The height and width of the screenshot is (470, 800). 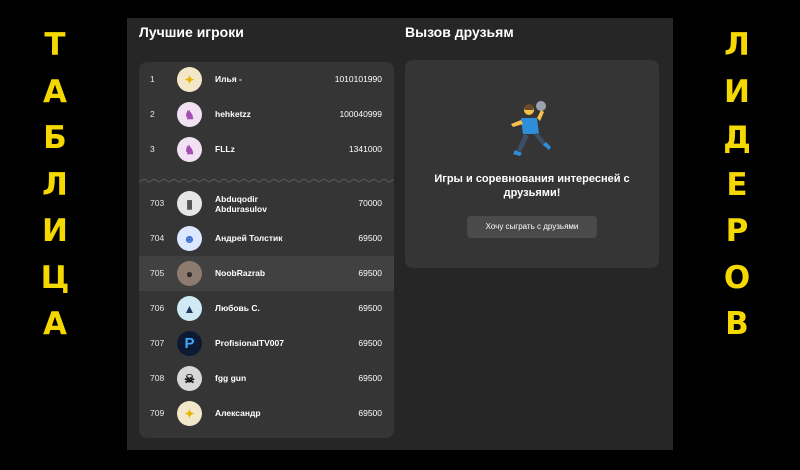 I want to click on leaderboard-row: 708 ☠ fgg gun 69500, so click(x=266, y=378).